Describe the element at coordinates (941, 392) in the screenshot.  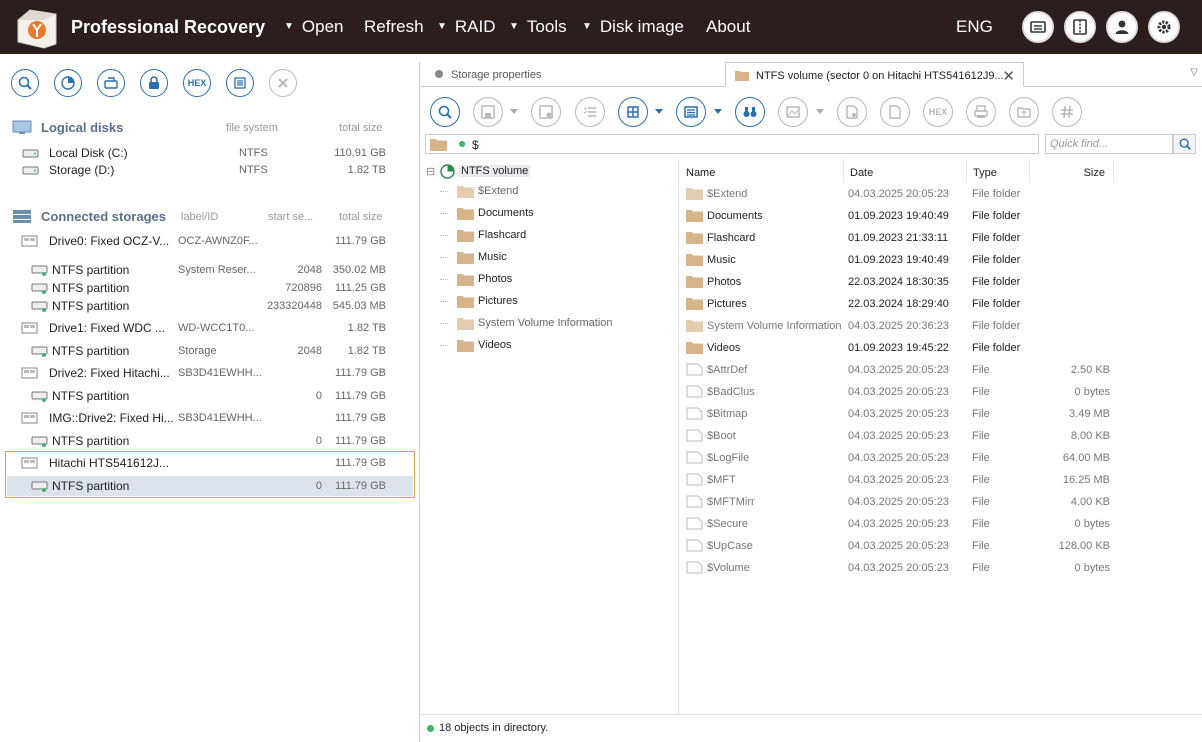
I see `file-row: $BadClus 04.03.2025 20:05:23 File 0 bytes` at that location.